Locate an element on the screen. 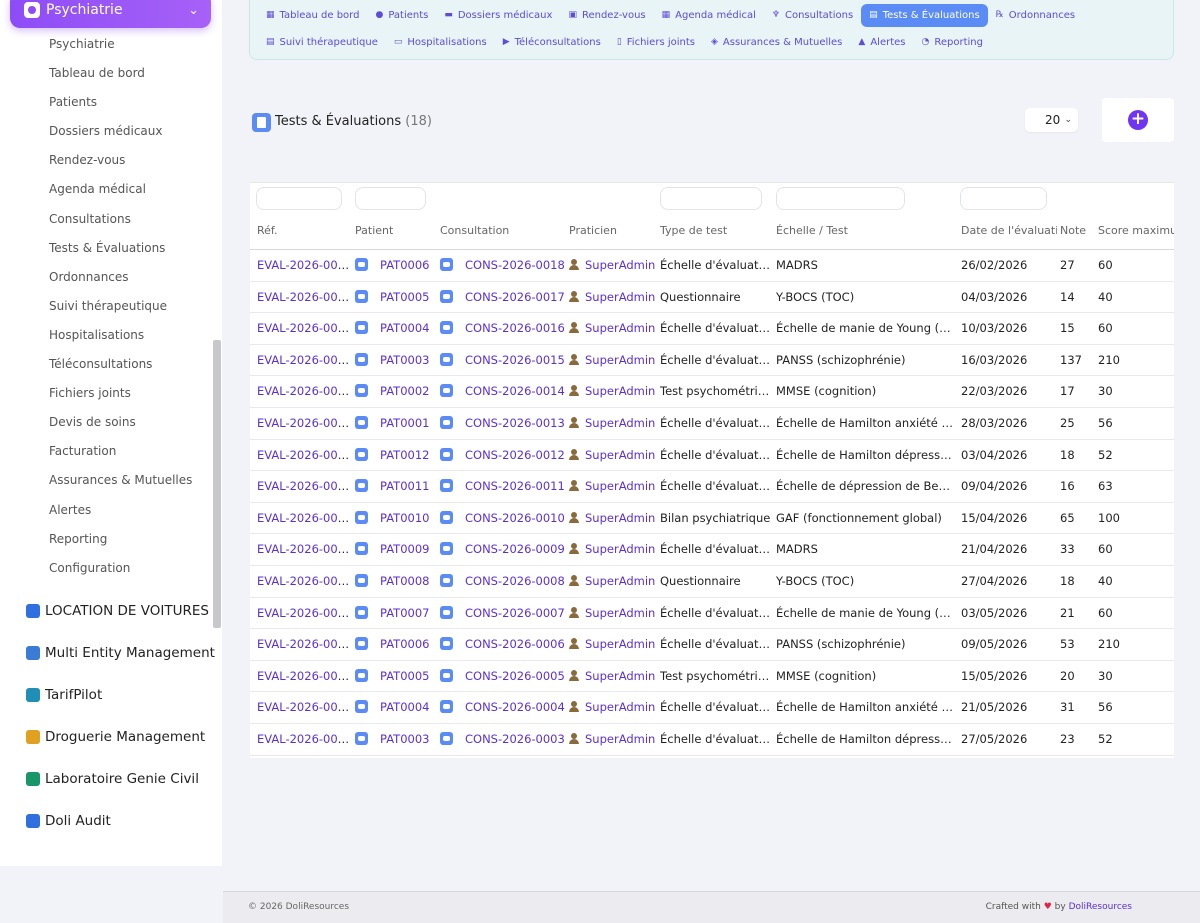 This screenshot has height=923, width=1200. column-header: Date de l'évaluation is located at coordinates (1009, 232).